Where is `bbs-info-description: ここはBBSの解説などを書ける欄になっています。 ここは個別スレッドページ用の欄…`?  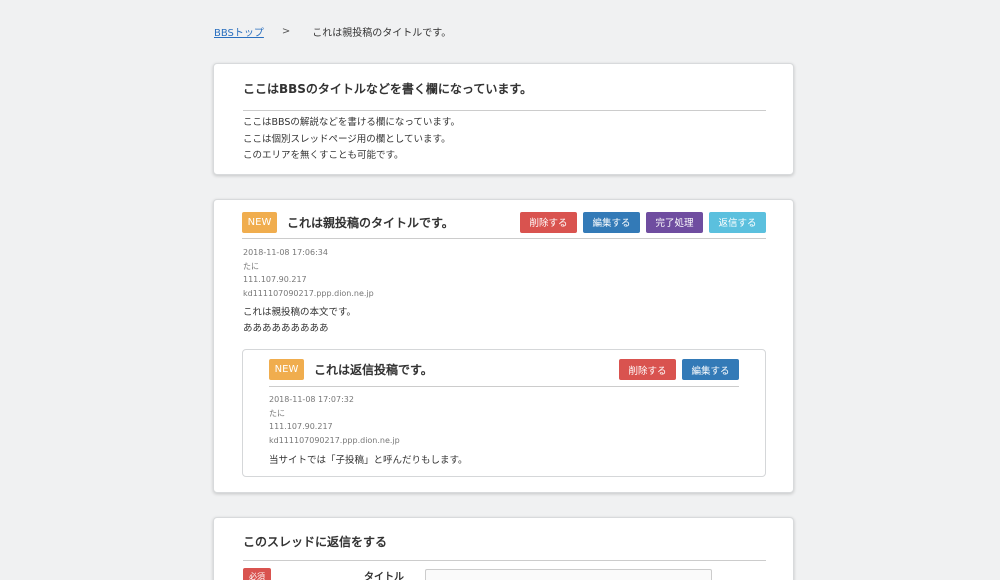 bbs-info-description: ここはBBSの解説などを書ける欄になっています。 ここは個別スレッドページ用の欄… is located at coordinates (351, 140).